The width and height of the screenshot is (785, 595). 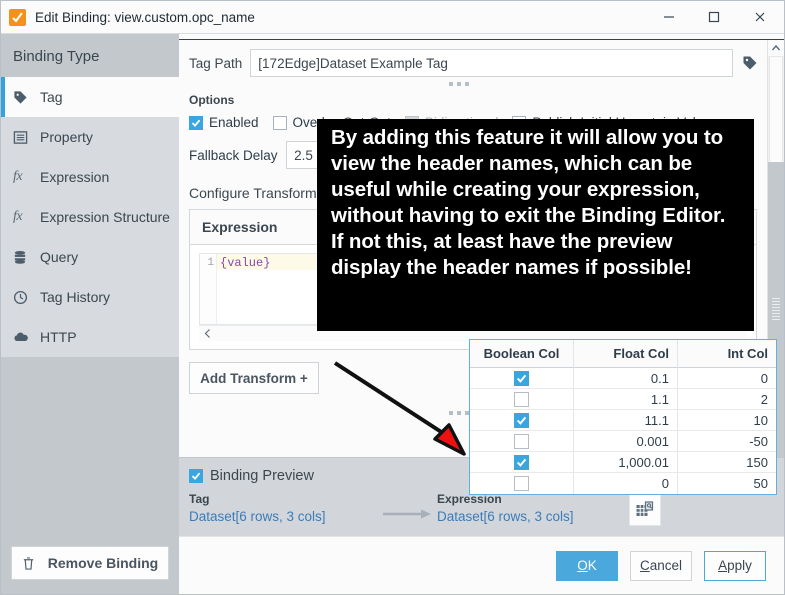 What do you see at coordinates (750, 63) in the screenshot?
I see `tag-browse-icon` at bounding box center [750, 63].